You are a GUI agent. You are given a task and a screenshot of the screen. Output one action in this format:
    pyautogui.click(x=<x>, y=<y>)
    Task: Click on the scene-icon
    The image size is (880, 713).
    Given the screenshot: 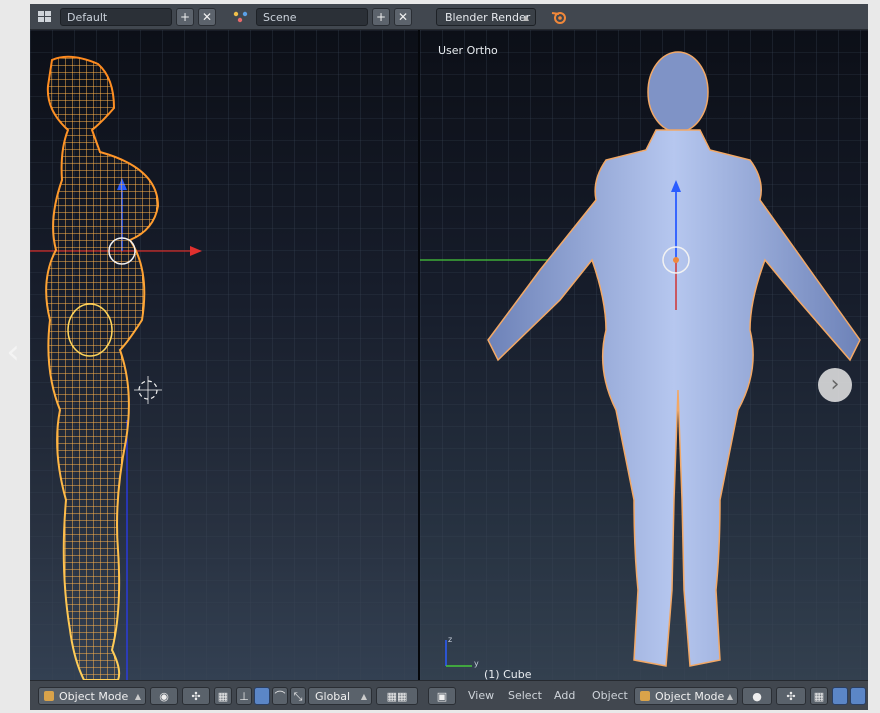 What is the action you would take?
    pyautogui.click(x=241, y=17)
    